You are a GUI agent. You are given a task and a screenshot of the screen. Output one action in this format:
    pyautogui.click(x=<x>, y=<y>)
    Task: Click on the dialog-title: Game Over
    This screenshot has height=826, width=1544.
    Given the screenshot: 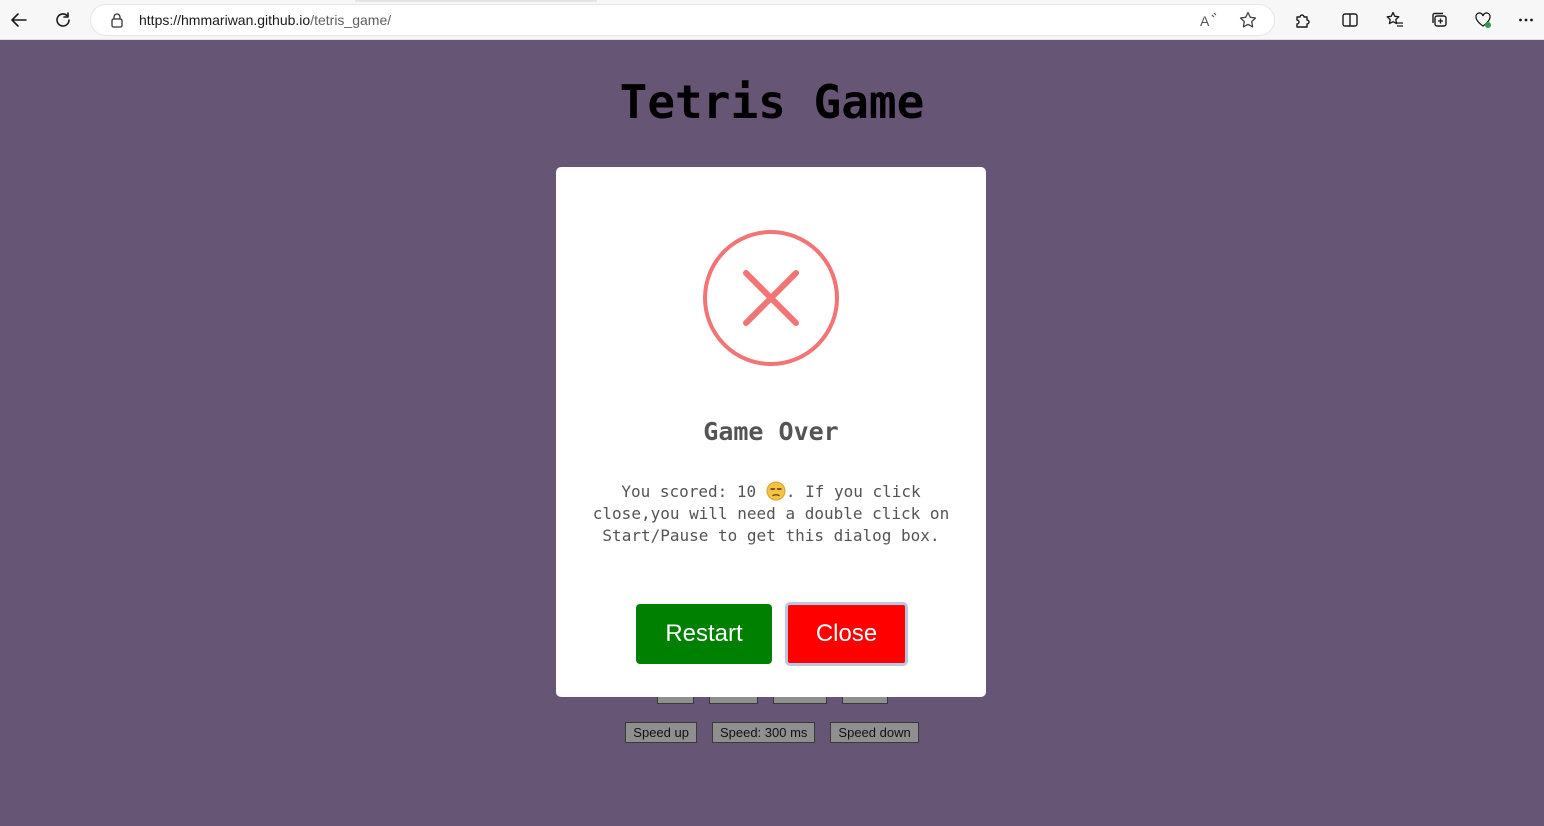 What is the action you would take?
    pyautogui.click(x=771, y=431)
    